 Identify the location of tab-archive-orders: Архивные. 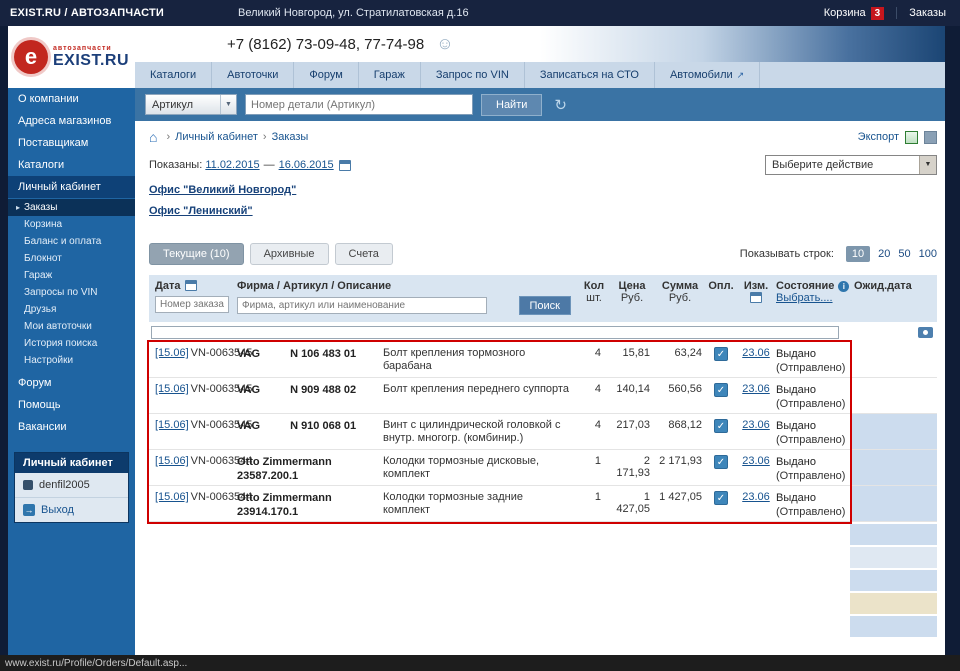
(289, 254).